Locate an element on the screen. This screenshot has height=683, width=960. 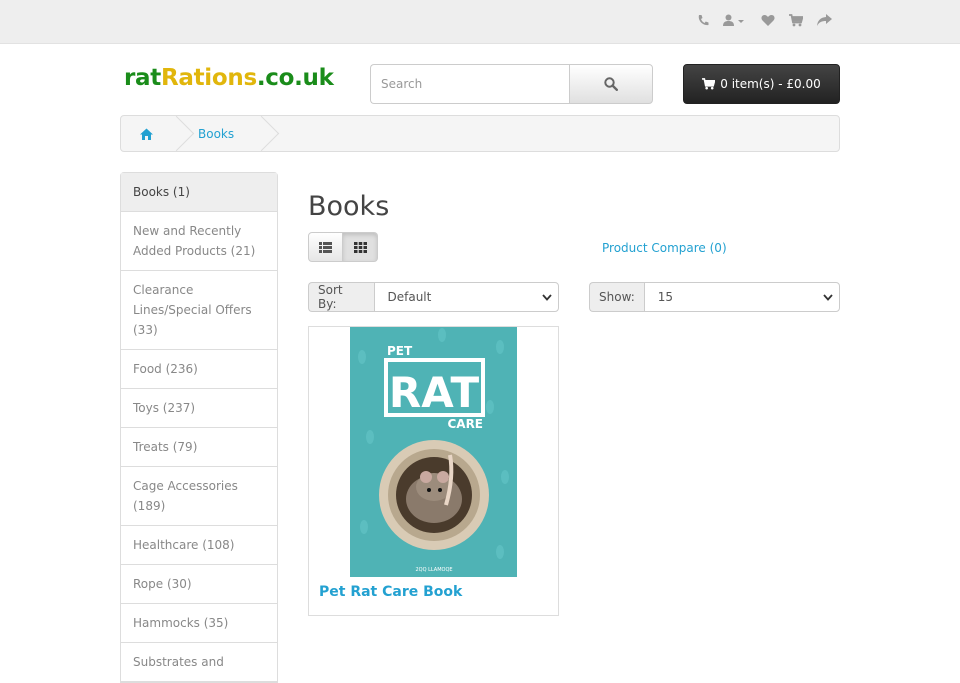
top-links is located at coordinates (764, 20).